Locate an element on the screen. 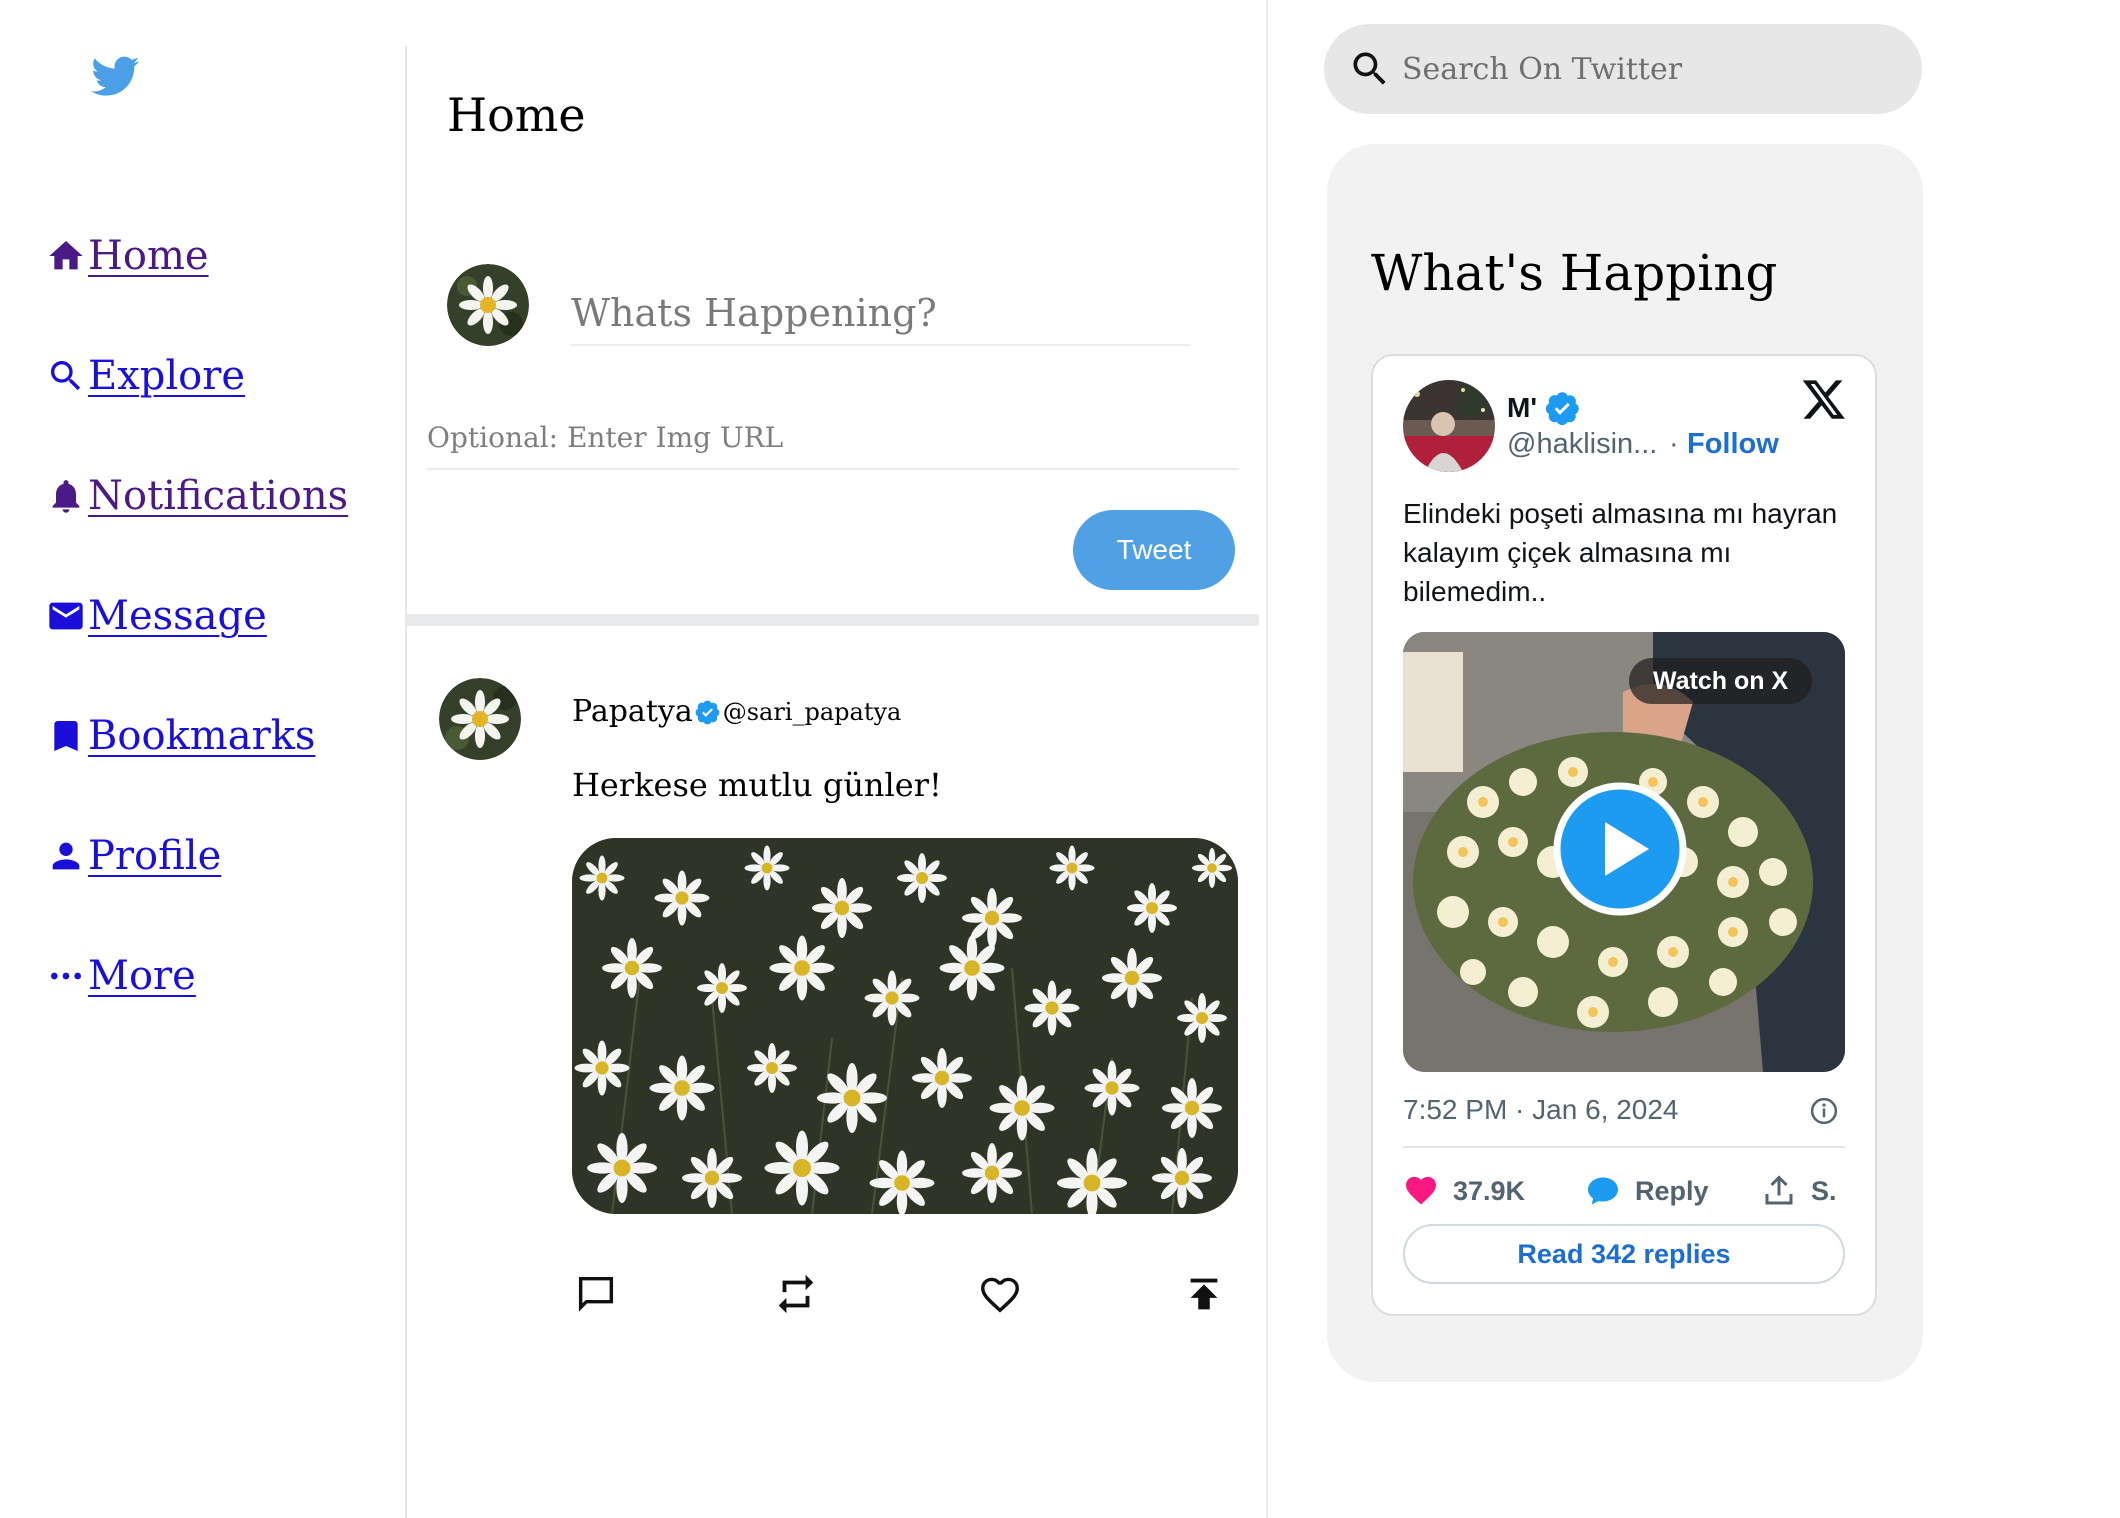  embed-reply-button: Reply is located at coordinates (1647, 1191).